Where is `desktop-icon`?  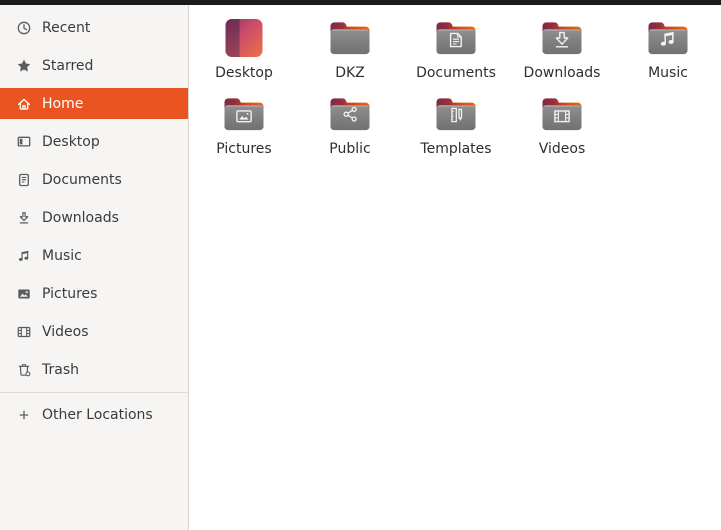 desktop-icon is located at coordinates (24, 142).